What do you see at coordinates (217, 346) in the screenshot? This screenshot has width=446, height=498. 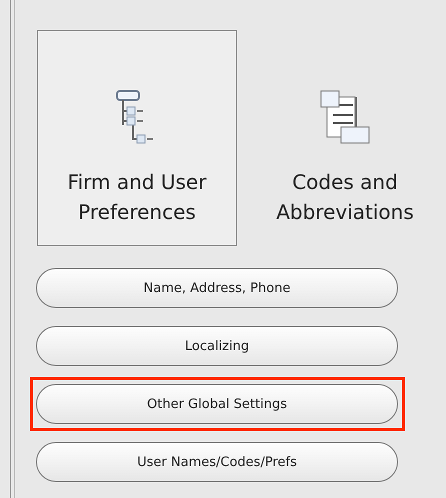 I see `settings-button: Localizing` at bounding box center [217, 346].